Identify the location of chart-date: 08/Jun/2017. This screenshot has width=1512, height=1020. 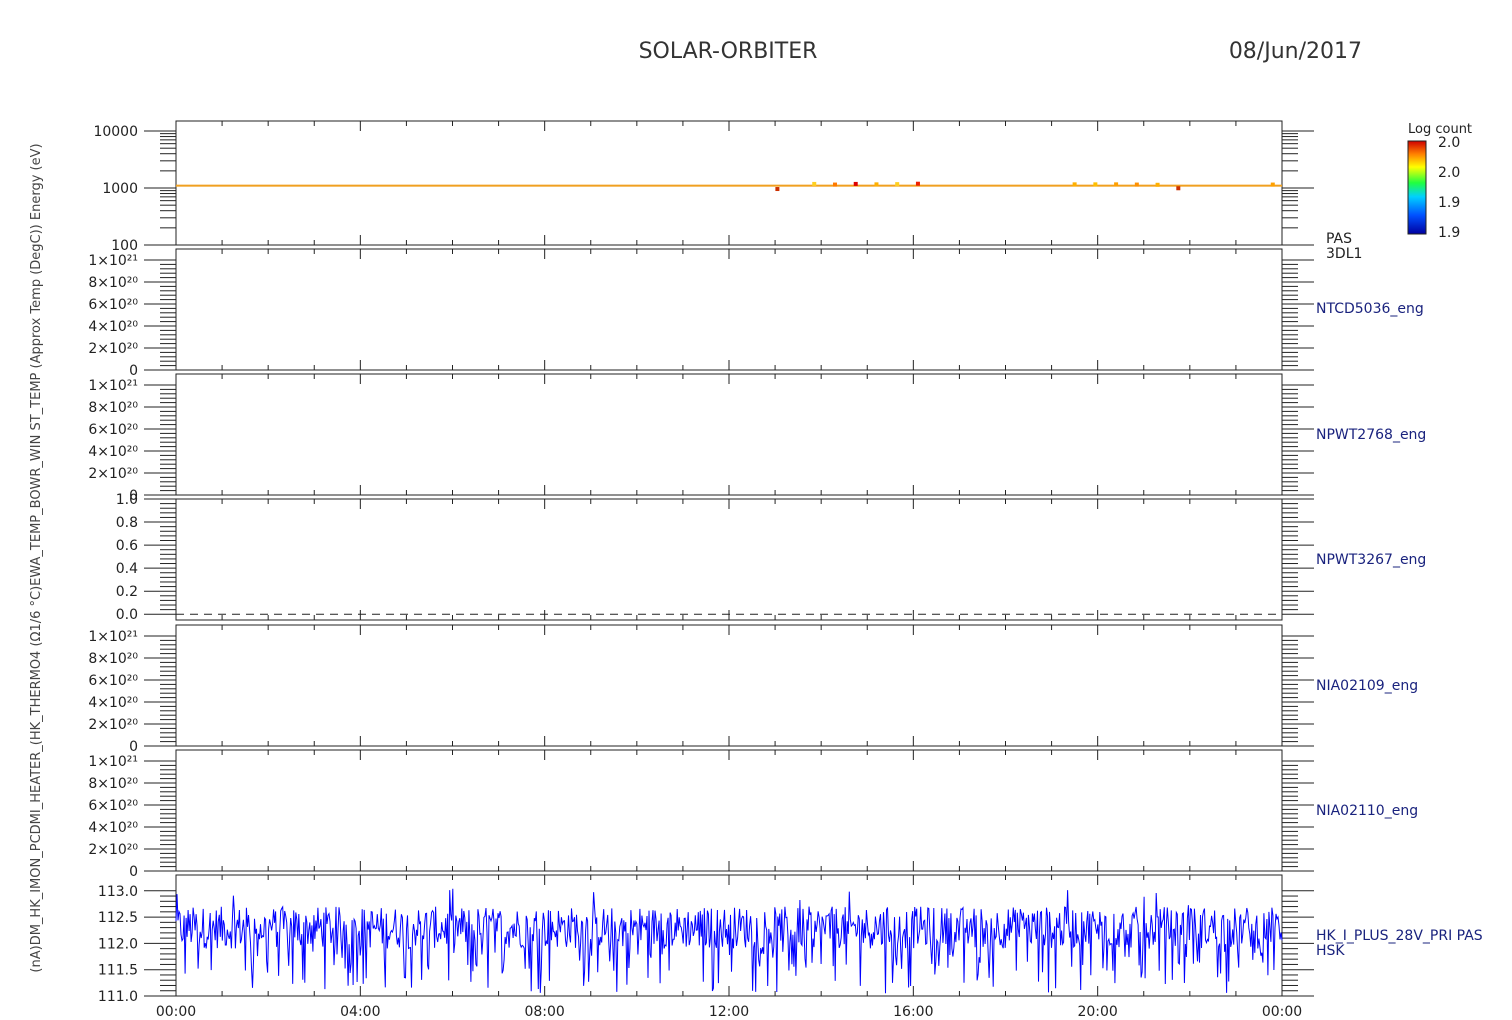
(1295, 51).